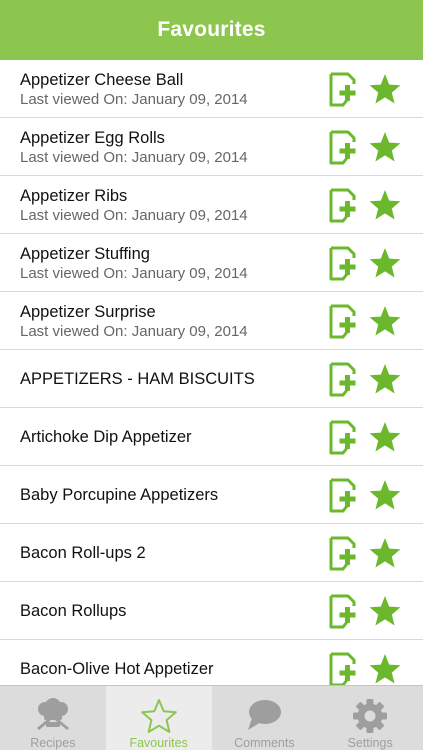 The image size is (423, 750). I want to click on list-item: Bacon-Olive Hot Appetizer, so click(211, 662).